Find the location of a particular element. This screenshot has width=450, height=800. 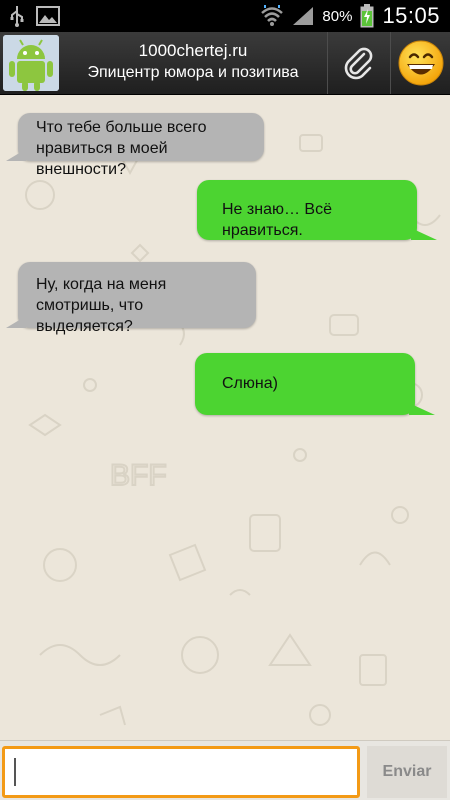

message-outgoing: Слюна) is located at coordinates (315, 384).